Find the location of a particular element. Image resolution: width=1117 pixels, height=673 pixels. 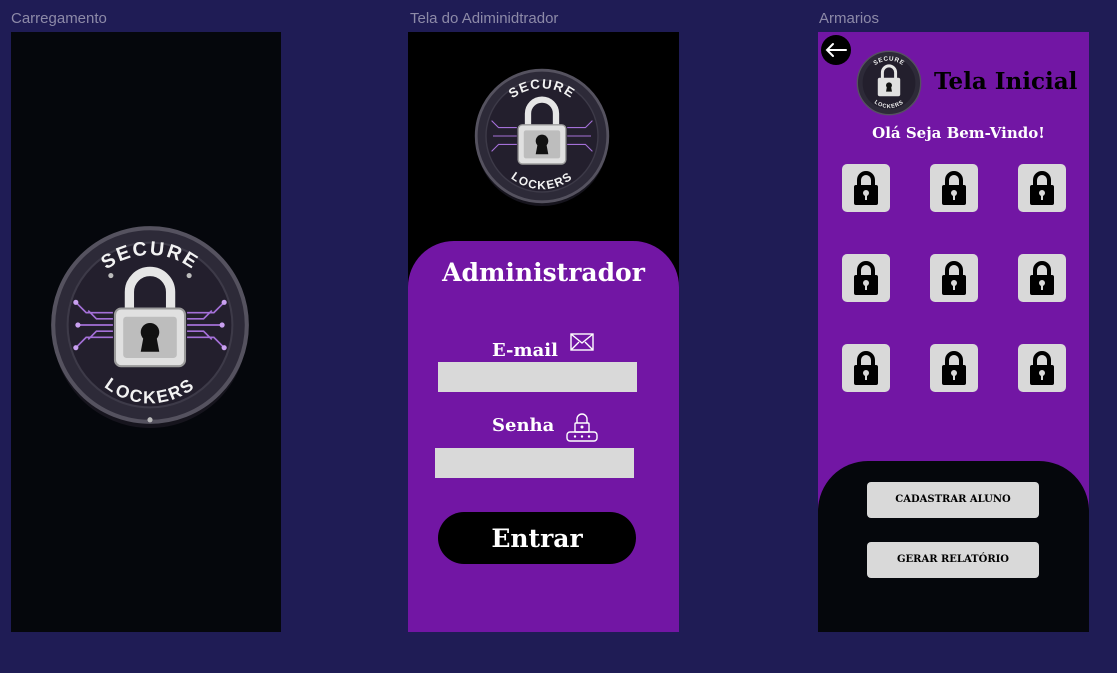

generate-report-button: GERAR RELATÓRIO is located at coordinates (953, 560).